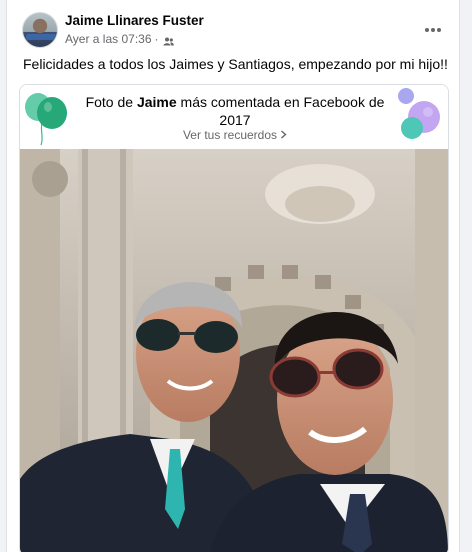  What do you see at coordinates (41, 37) in the screenshot?
I see `avatar-badge` at bounding box center [41, 37].